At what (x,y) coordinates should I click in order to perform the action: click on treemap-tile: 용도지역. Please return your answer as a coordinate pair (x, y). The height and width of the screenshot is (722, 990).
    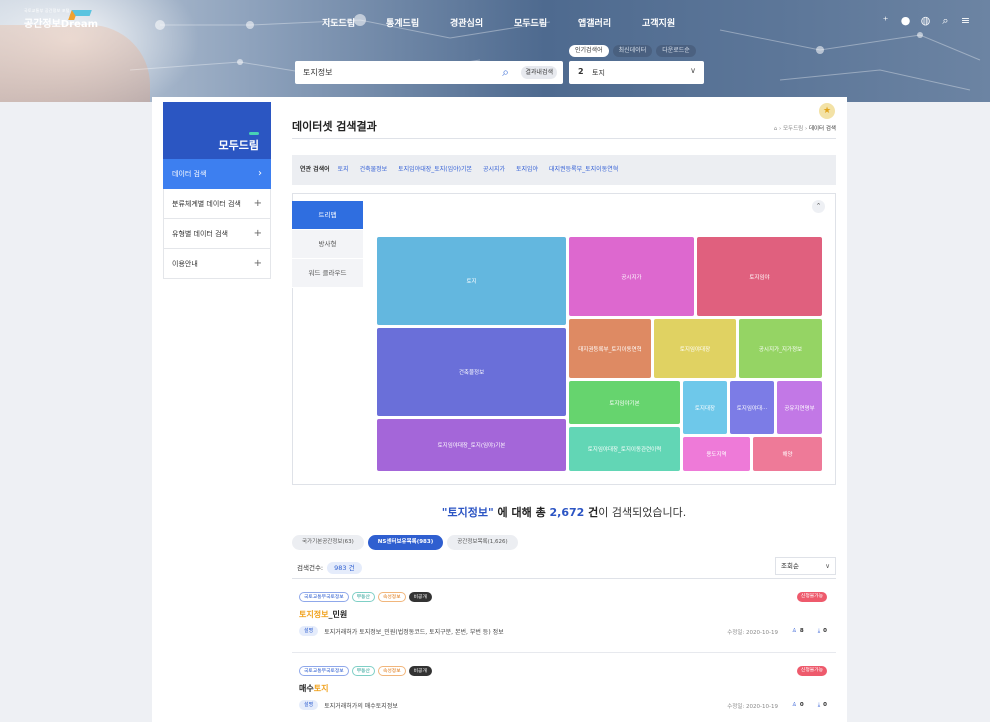
    Looking at the image, I should click on (716, 454).